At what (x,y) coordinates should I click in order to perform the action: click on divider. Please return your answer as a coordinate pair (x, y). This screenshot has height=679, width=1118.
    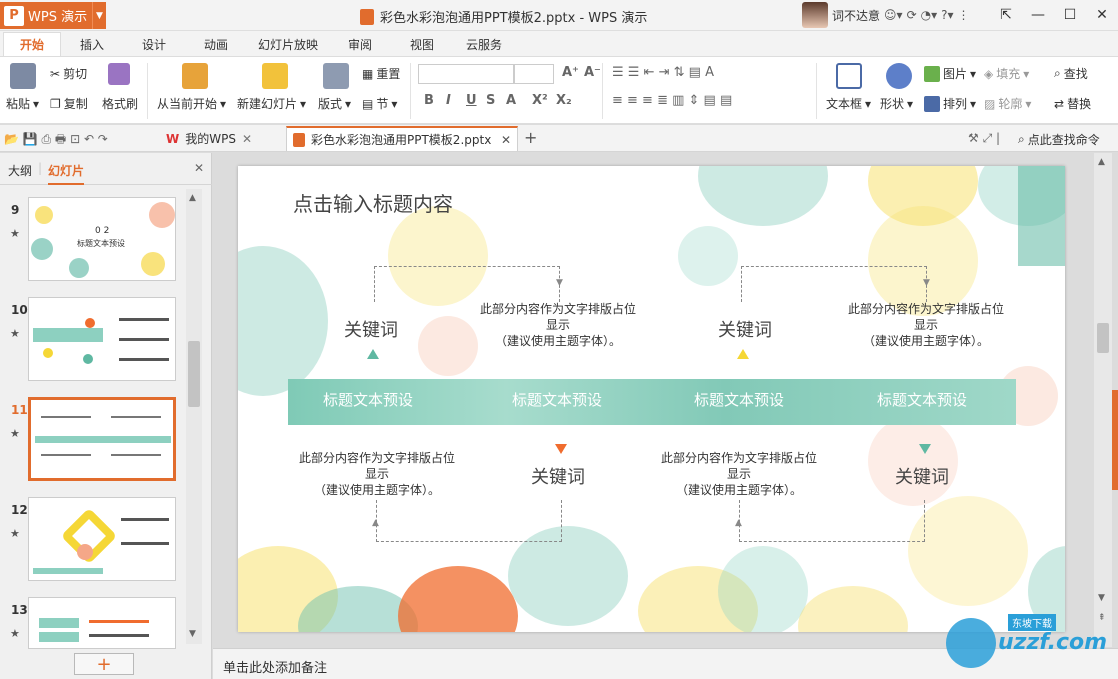
    Looking at the image, I should click on (602, 91).